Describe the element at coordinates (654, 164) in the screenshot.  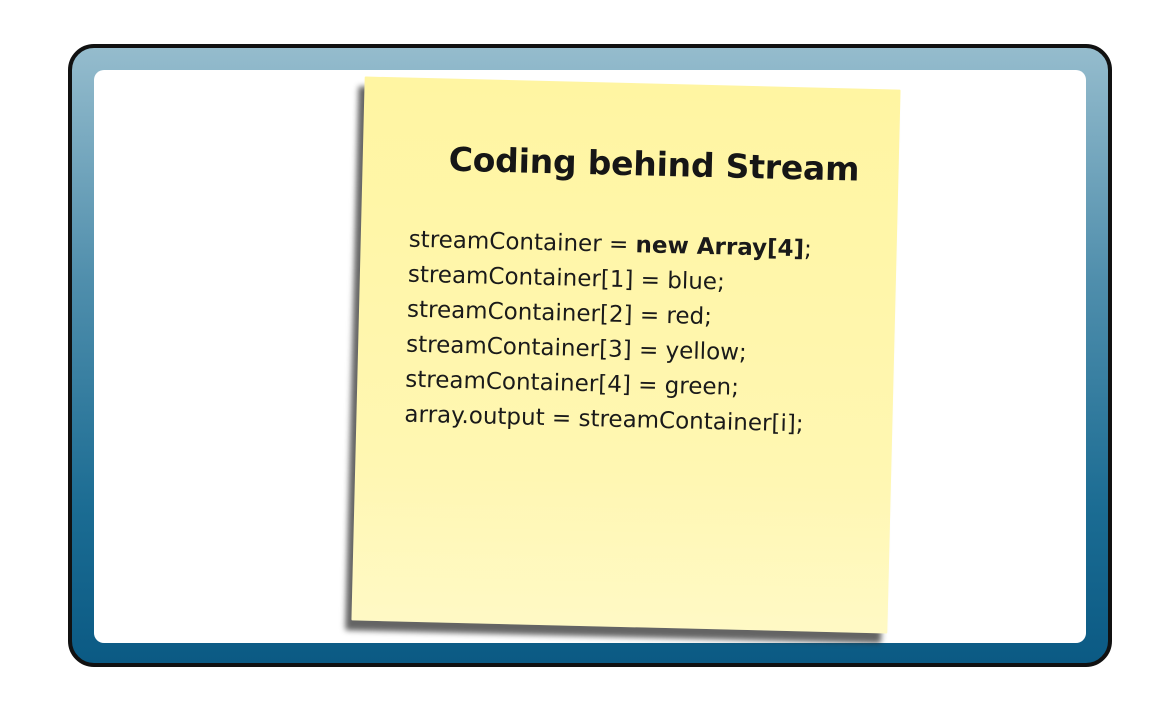
I see `note-title: Coding behind Stream` at that location.